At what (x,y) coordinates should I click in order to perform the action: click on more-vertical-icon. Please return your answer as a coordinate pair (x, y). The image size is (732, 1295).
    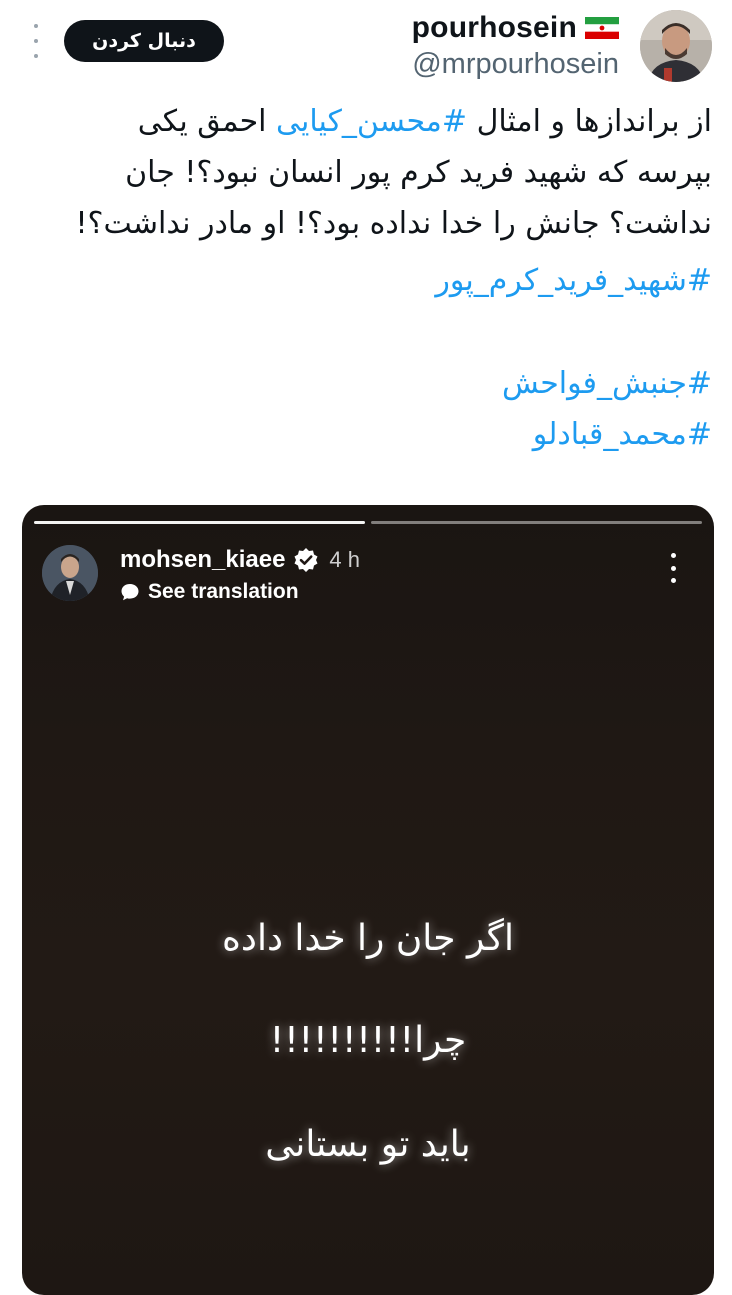
    Looking at the image, I should click on (673, 568).